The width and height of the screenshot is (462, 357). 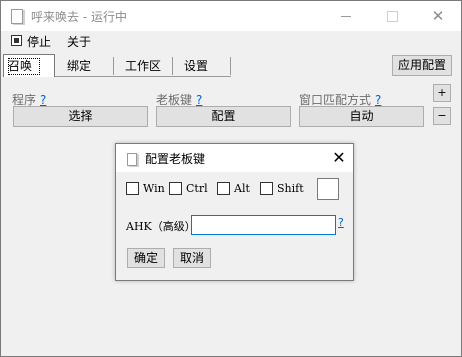 I want to click on window-match-help-link: ?, so click(x=378, y=100).